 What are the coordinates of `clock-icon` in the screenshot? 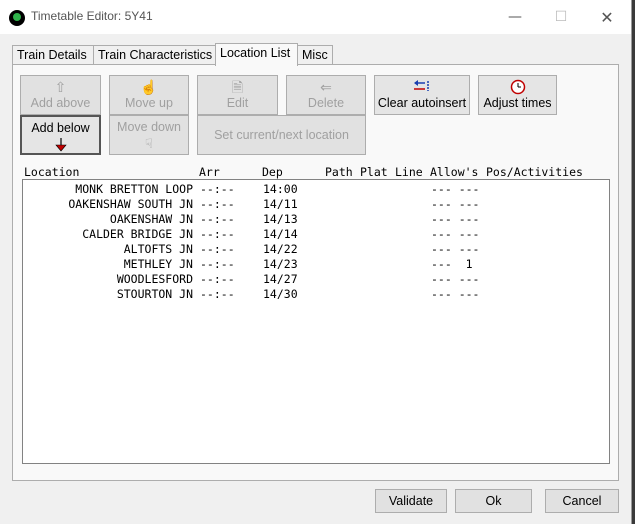 It's located at (517, 87).